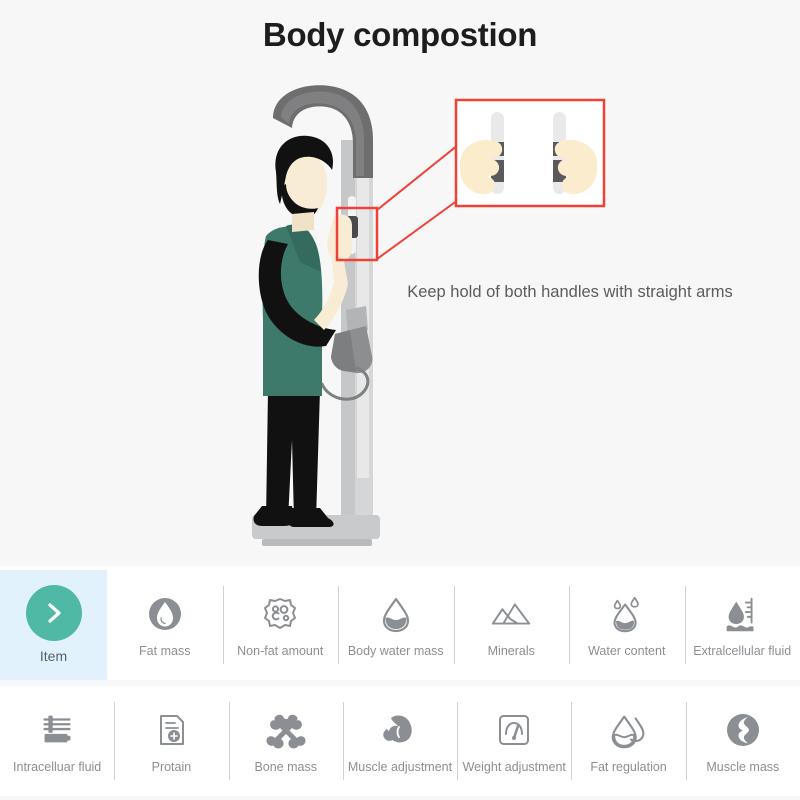 The image size is (800, 800). What do you see at coordinates (171, 730) in the screenshot?
I see `protein-document-icon` at bounding box center [171, 730].